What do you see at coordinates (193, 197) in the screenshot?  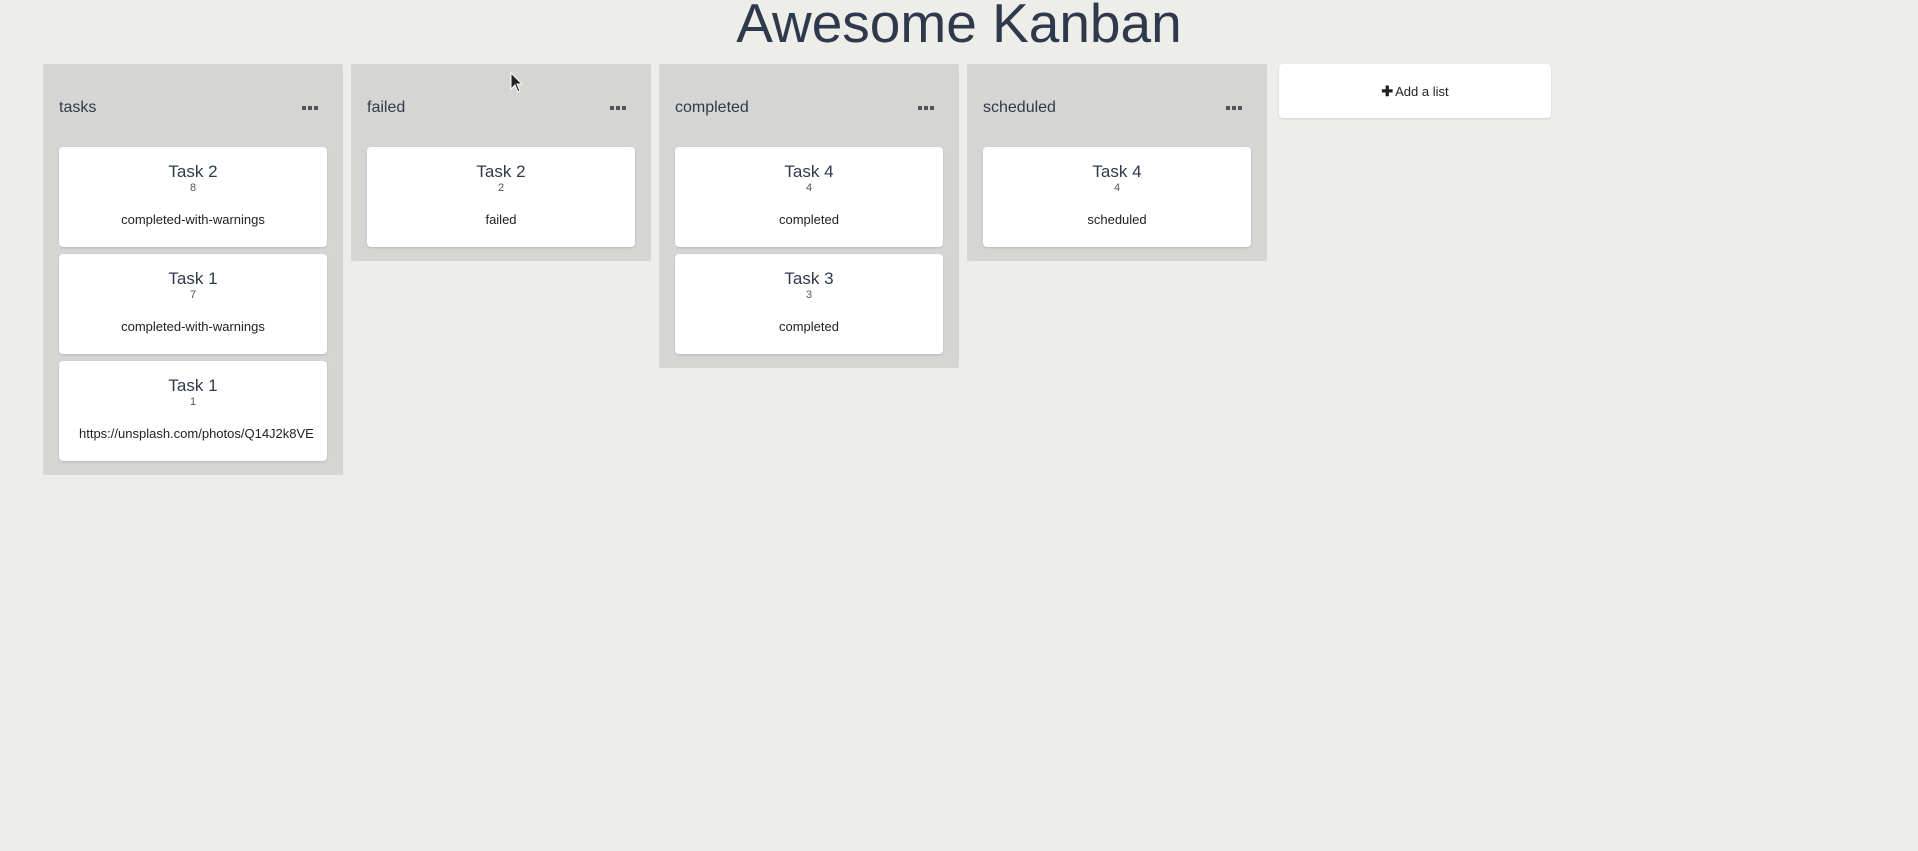 I see `task-card: Task 2 8 completed-with-warnings` at bounding box center [193, 197].